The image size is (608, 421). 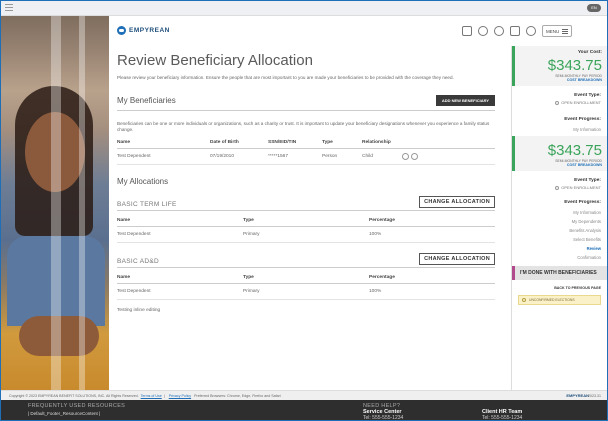 I want to click on allocation-group-header: BASIC TERM LIFE CHANGE ALLOCATION, so click(x=306, y=203).